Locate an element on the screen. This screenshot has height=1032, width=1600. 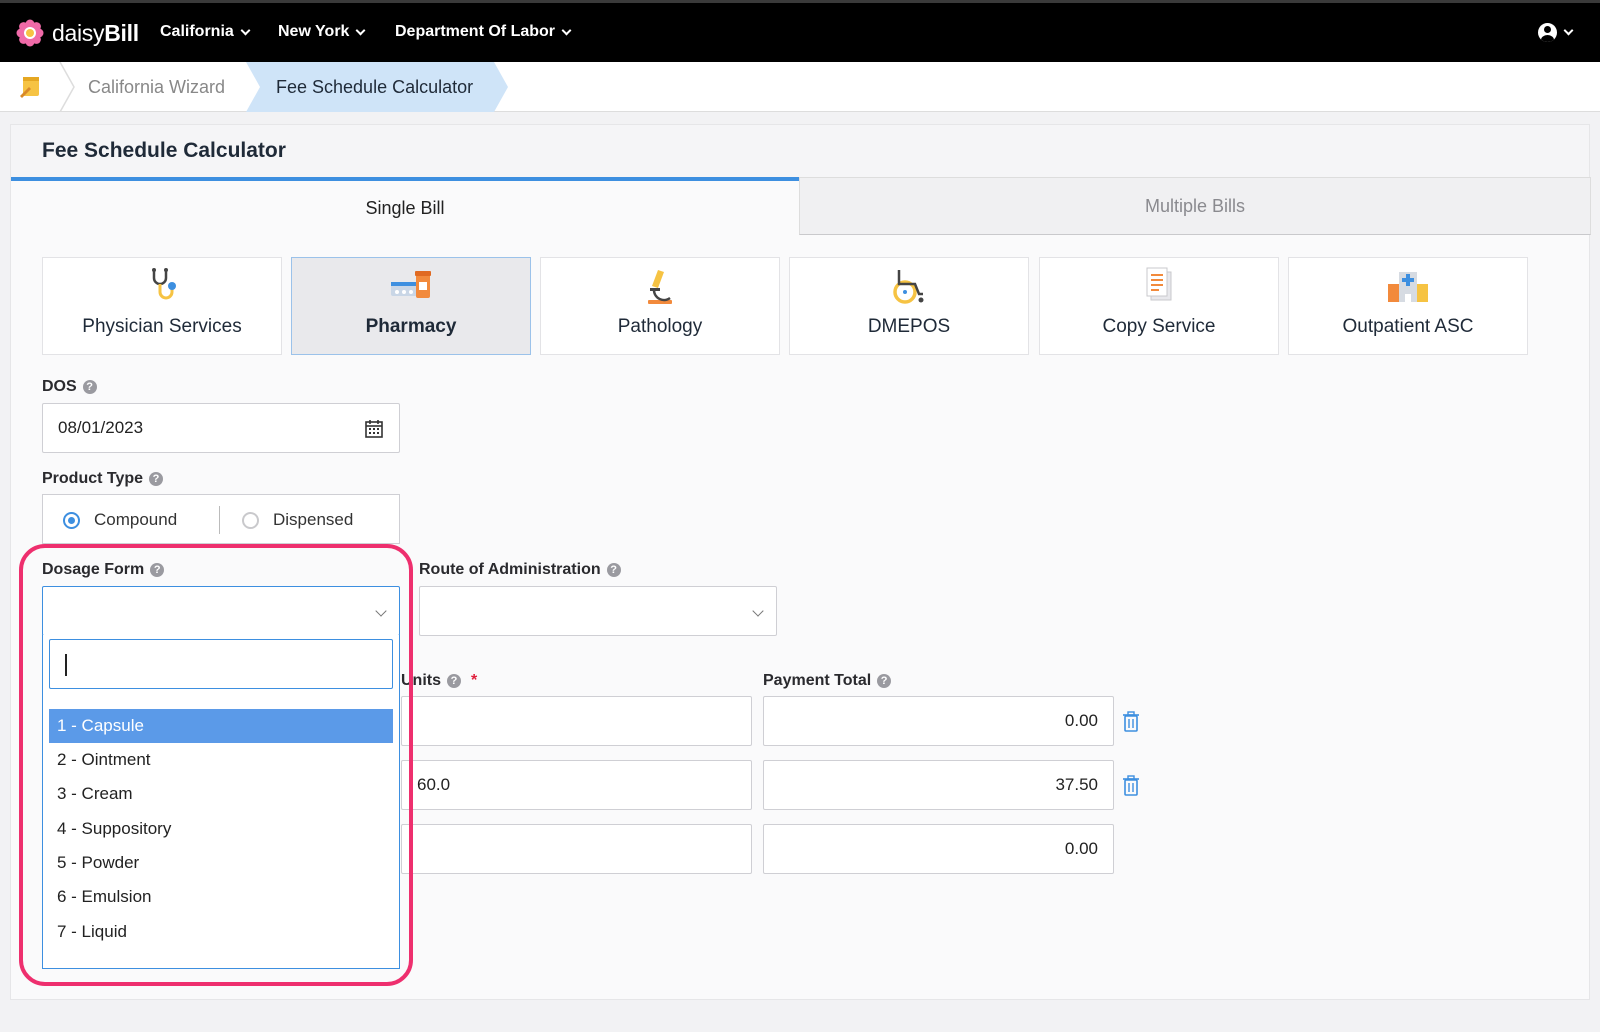
service-pharmacy: Pharmacy is located at coordinates (411, 306).